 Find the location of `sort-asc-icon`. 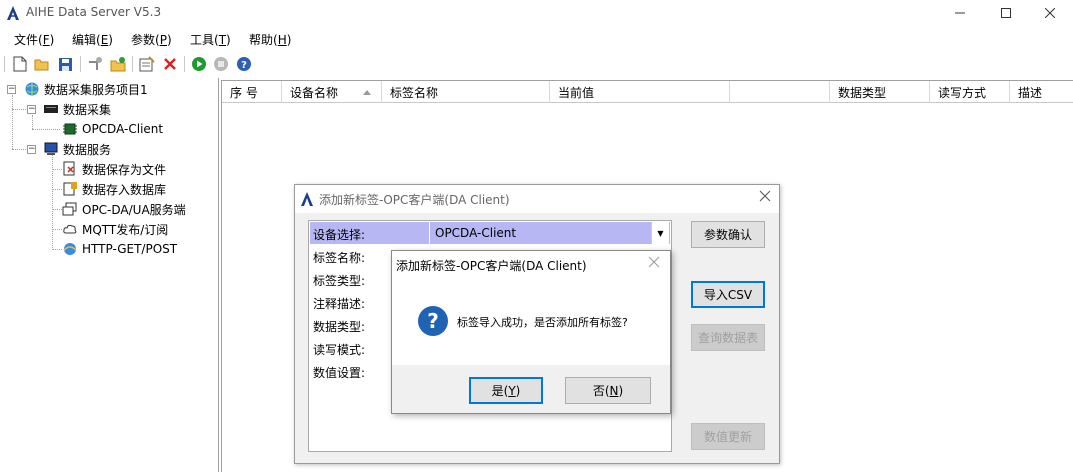

sort-asc-icon is located at coordinates (367, 92).